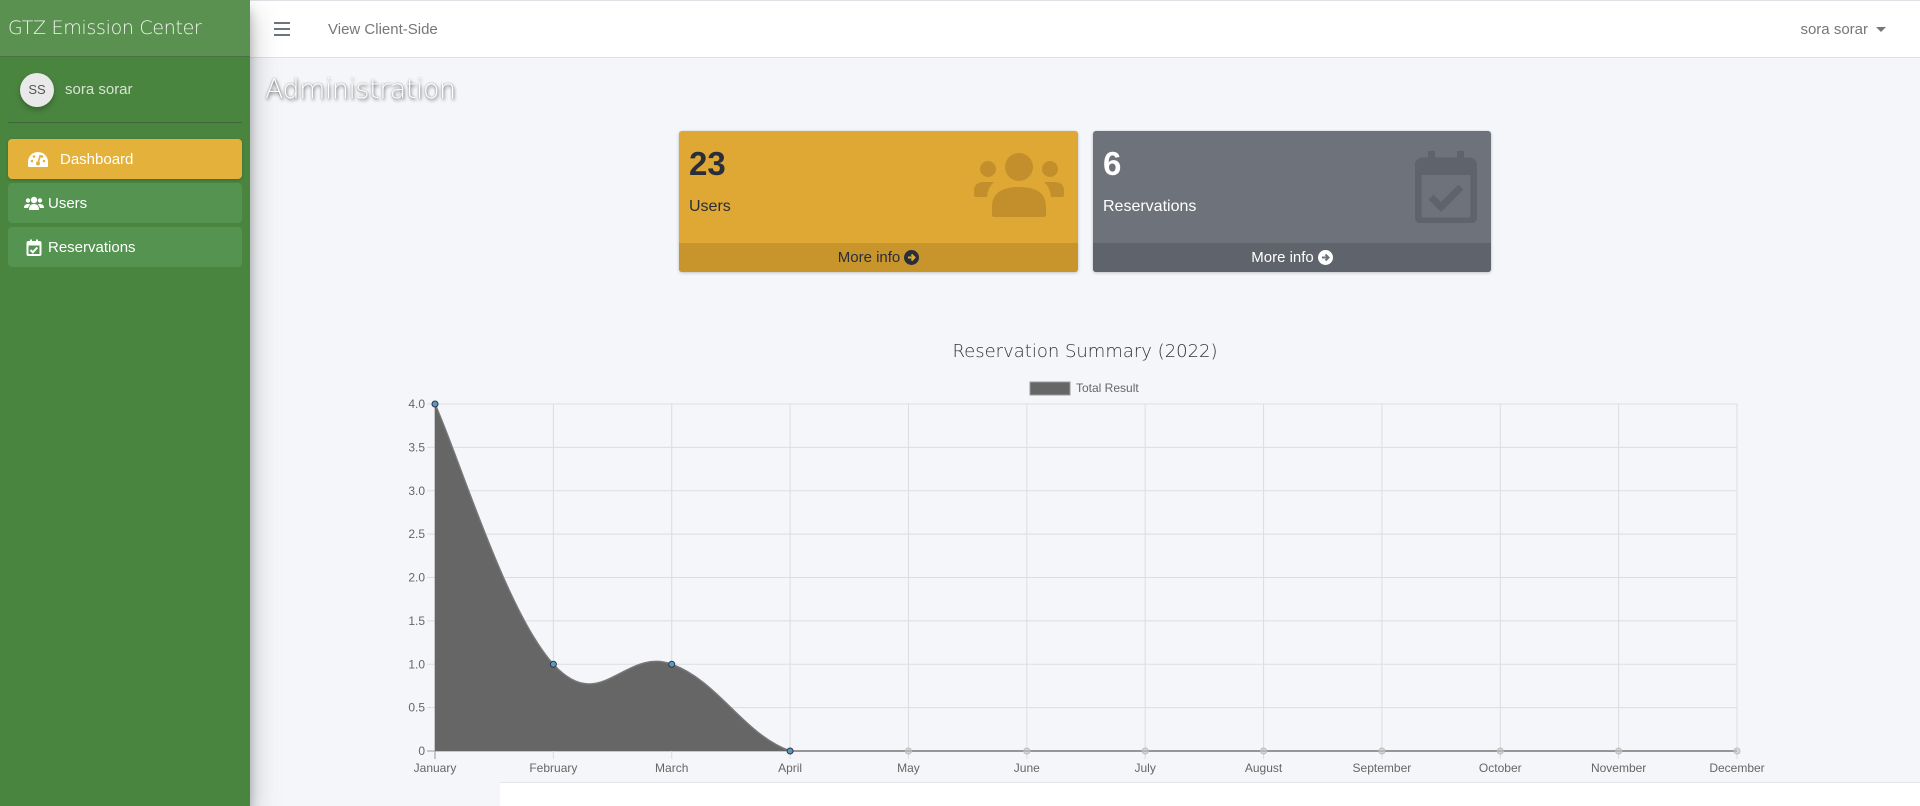  What do you see at coordinates (1264, 768) in the screenshot?
I see `x-tick-label: August` at bounding box center [1264, 768].